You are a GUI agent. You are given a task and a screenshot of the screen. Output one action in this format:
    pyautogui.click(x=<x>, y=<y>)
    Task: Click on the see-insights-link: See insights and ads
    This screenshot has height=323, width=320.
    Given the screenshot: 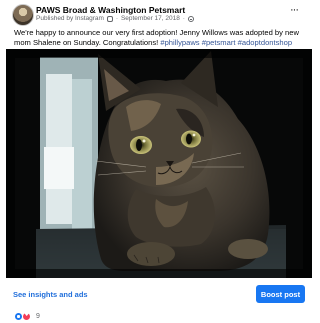 What is the action you would take?
    pyautogui.click(x=50, y=294)
    